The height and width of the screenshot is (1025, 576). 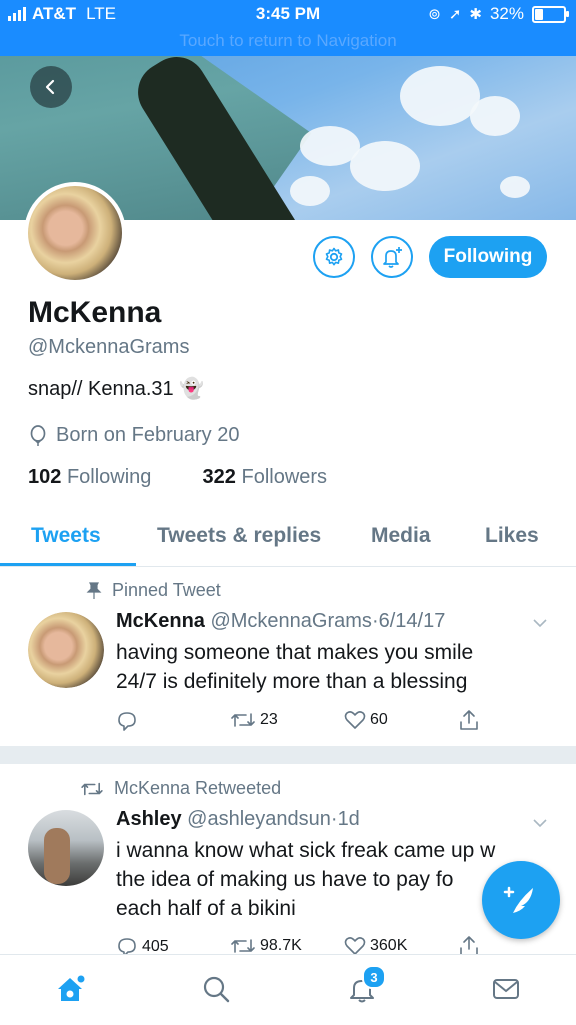 I want to click on retweeted-label: McKenna Retweeted, so click(x=180, y=788).